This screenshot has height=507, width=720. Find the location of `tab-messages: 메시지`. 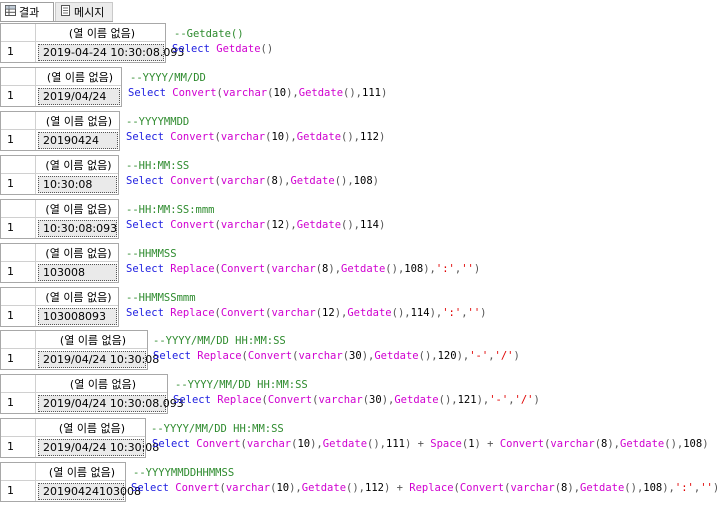

tab-messages: 메시지 is located at coordinates (84, 11).